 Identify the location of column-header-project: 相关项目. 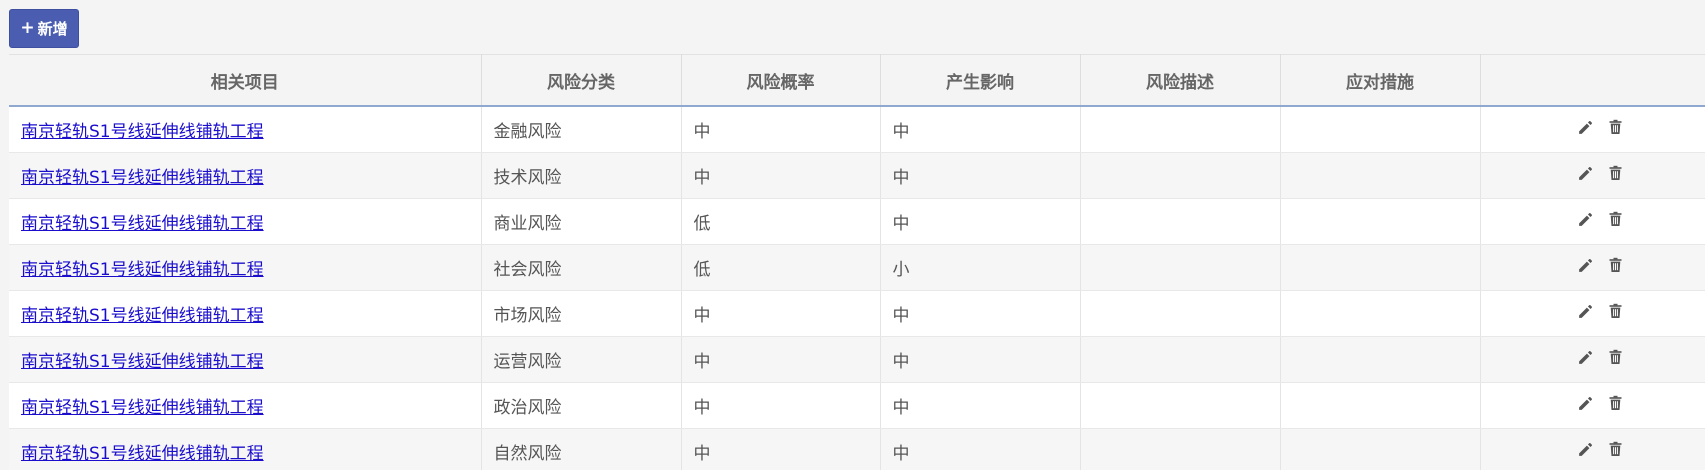
(245, 80).